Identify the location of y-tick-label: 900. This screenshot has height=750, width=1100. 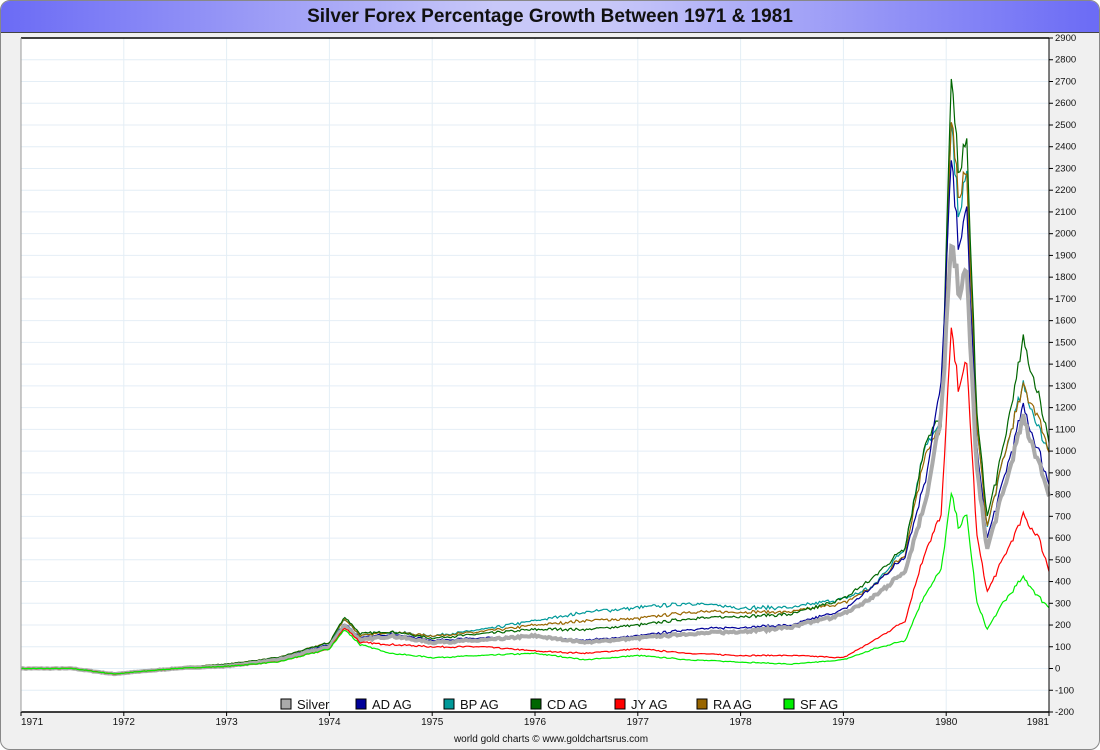
(1063, 473).